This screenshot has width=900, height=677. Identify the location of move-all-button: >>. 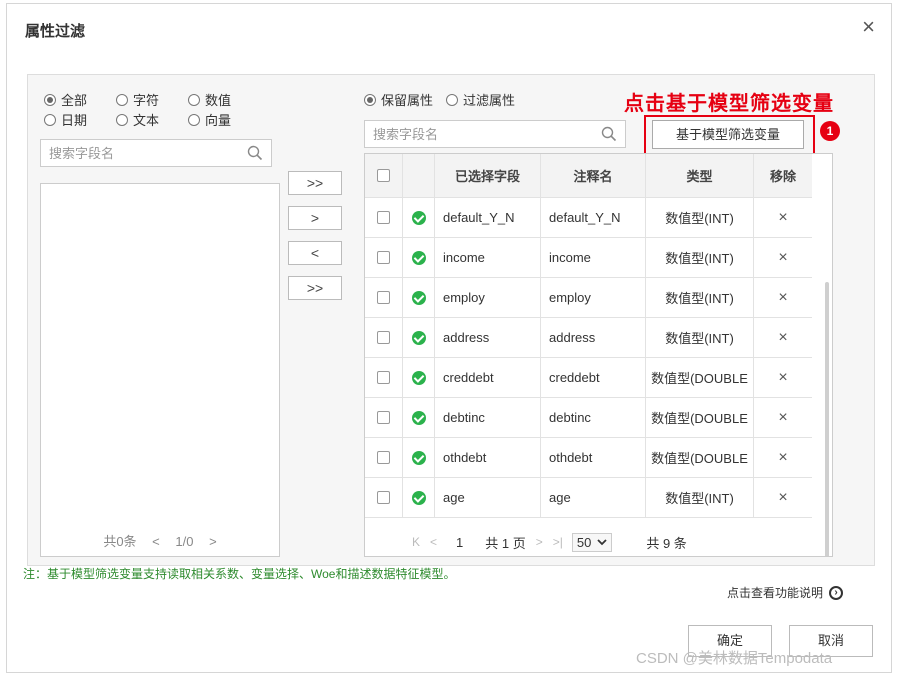
(315, 288).